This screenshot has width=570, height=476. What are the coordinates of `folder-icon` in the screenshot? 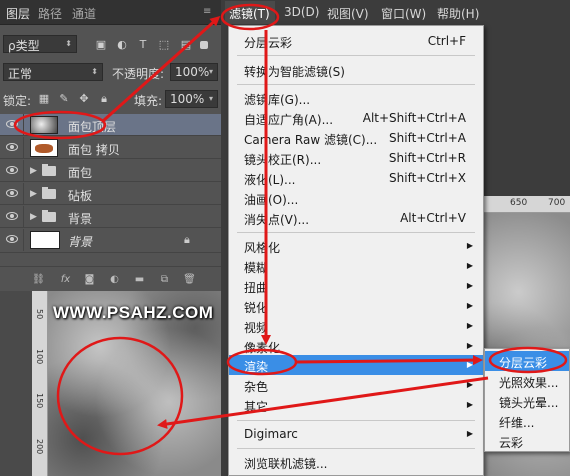 It's located at (49, 170).